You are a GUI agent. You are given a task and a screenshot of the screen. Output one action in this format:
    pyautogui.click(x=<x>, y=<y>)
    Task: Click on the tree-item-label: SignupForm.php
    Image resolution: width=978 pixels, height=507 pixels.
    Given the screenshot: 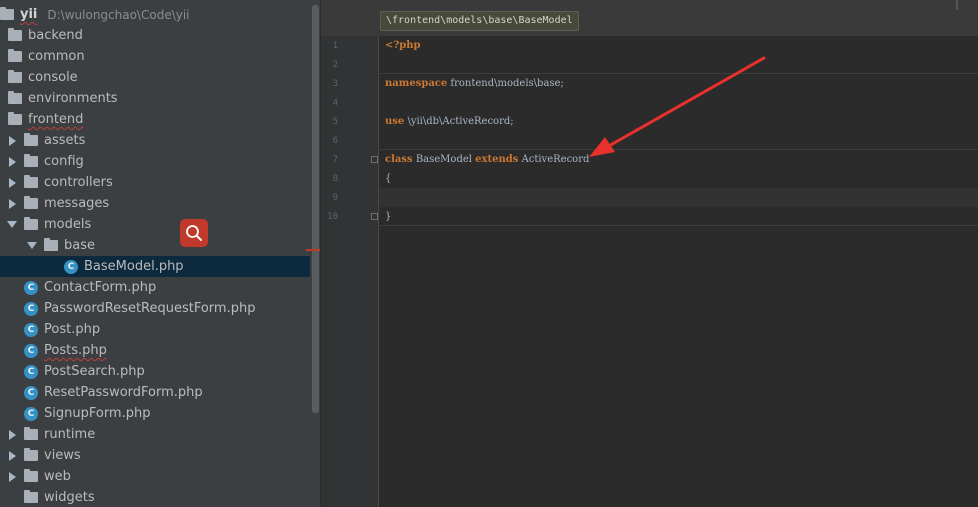 What is the action you would take?
    pyautogui.click(x=97, y=413)
    